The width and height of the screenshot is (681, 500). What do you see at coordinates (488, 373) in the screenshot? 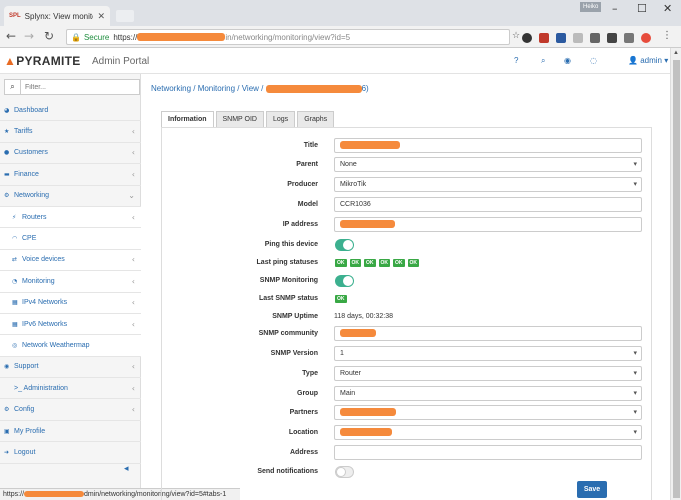
I see `type-select: Router ▾` at bounding box center [488, 373].